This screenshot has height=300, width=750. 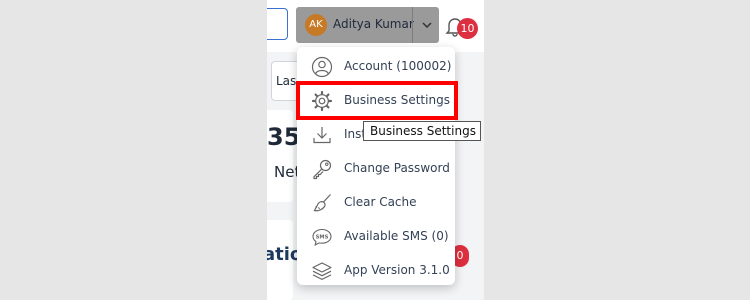 What do you see at coordinates (286, 81) in the screenshot?
I see `filter-label: Las` at bounding box center [286, 81].